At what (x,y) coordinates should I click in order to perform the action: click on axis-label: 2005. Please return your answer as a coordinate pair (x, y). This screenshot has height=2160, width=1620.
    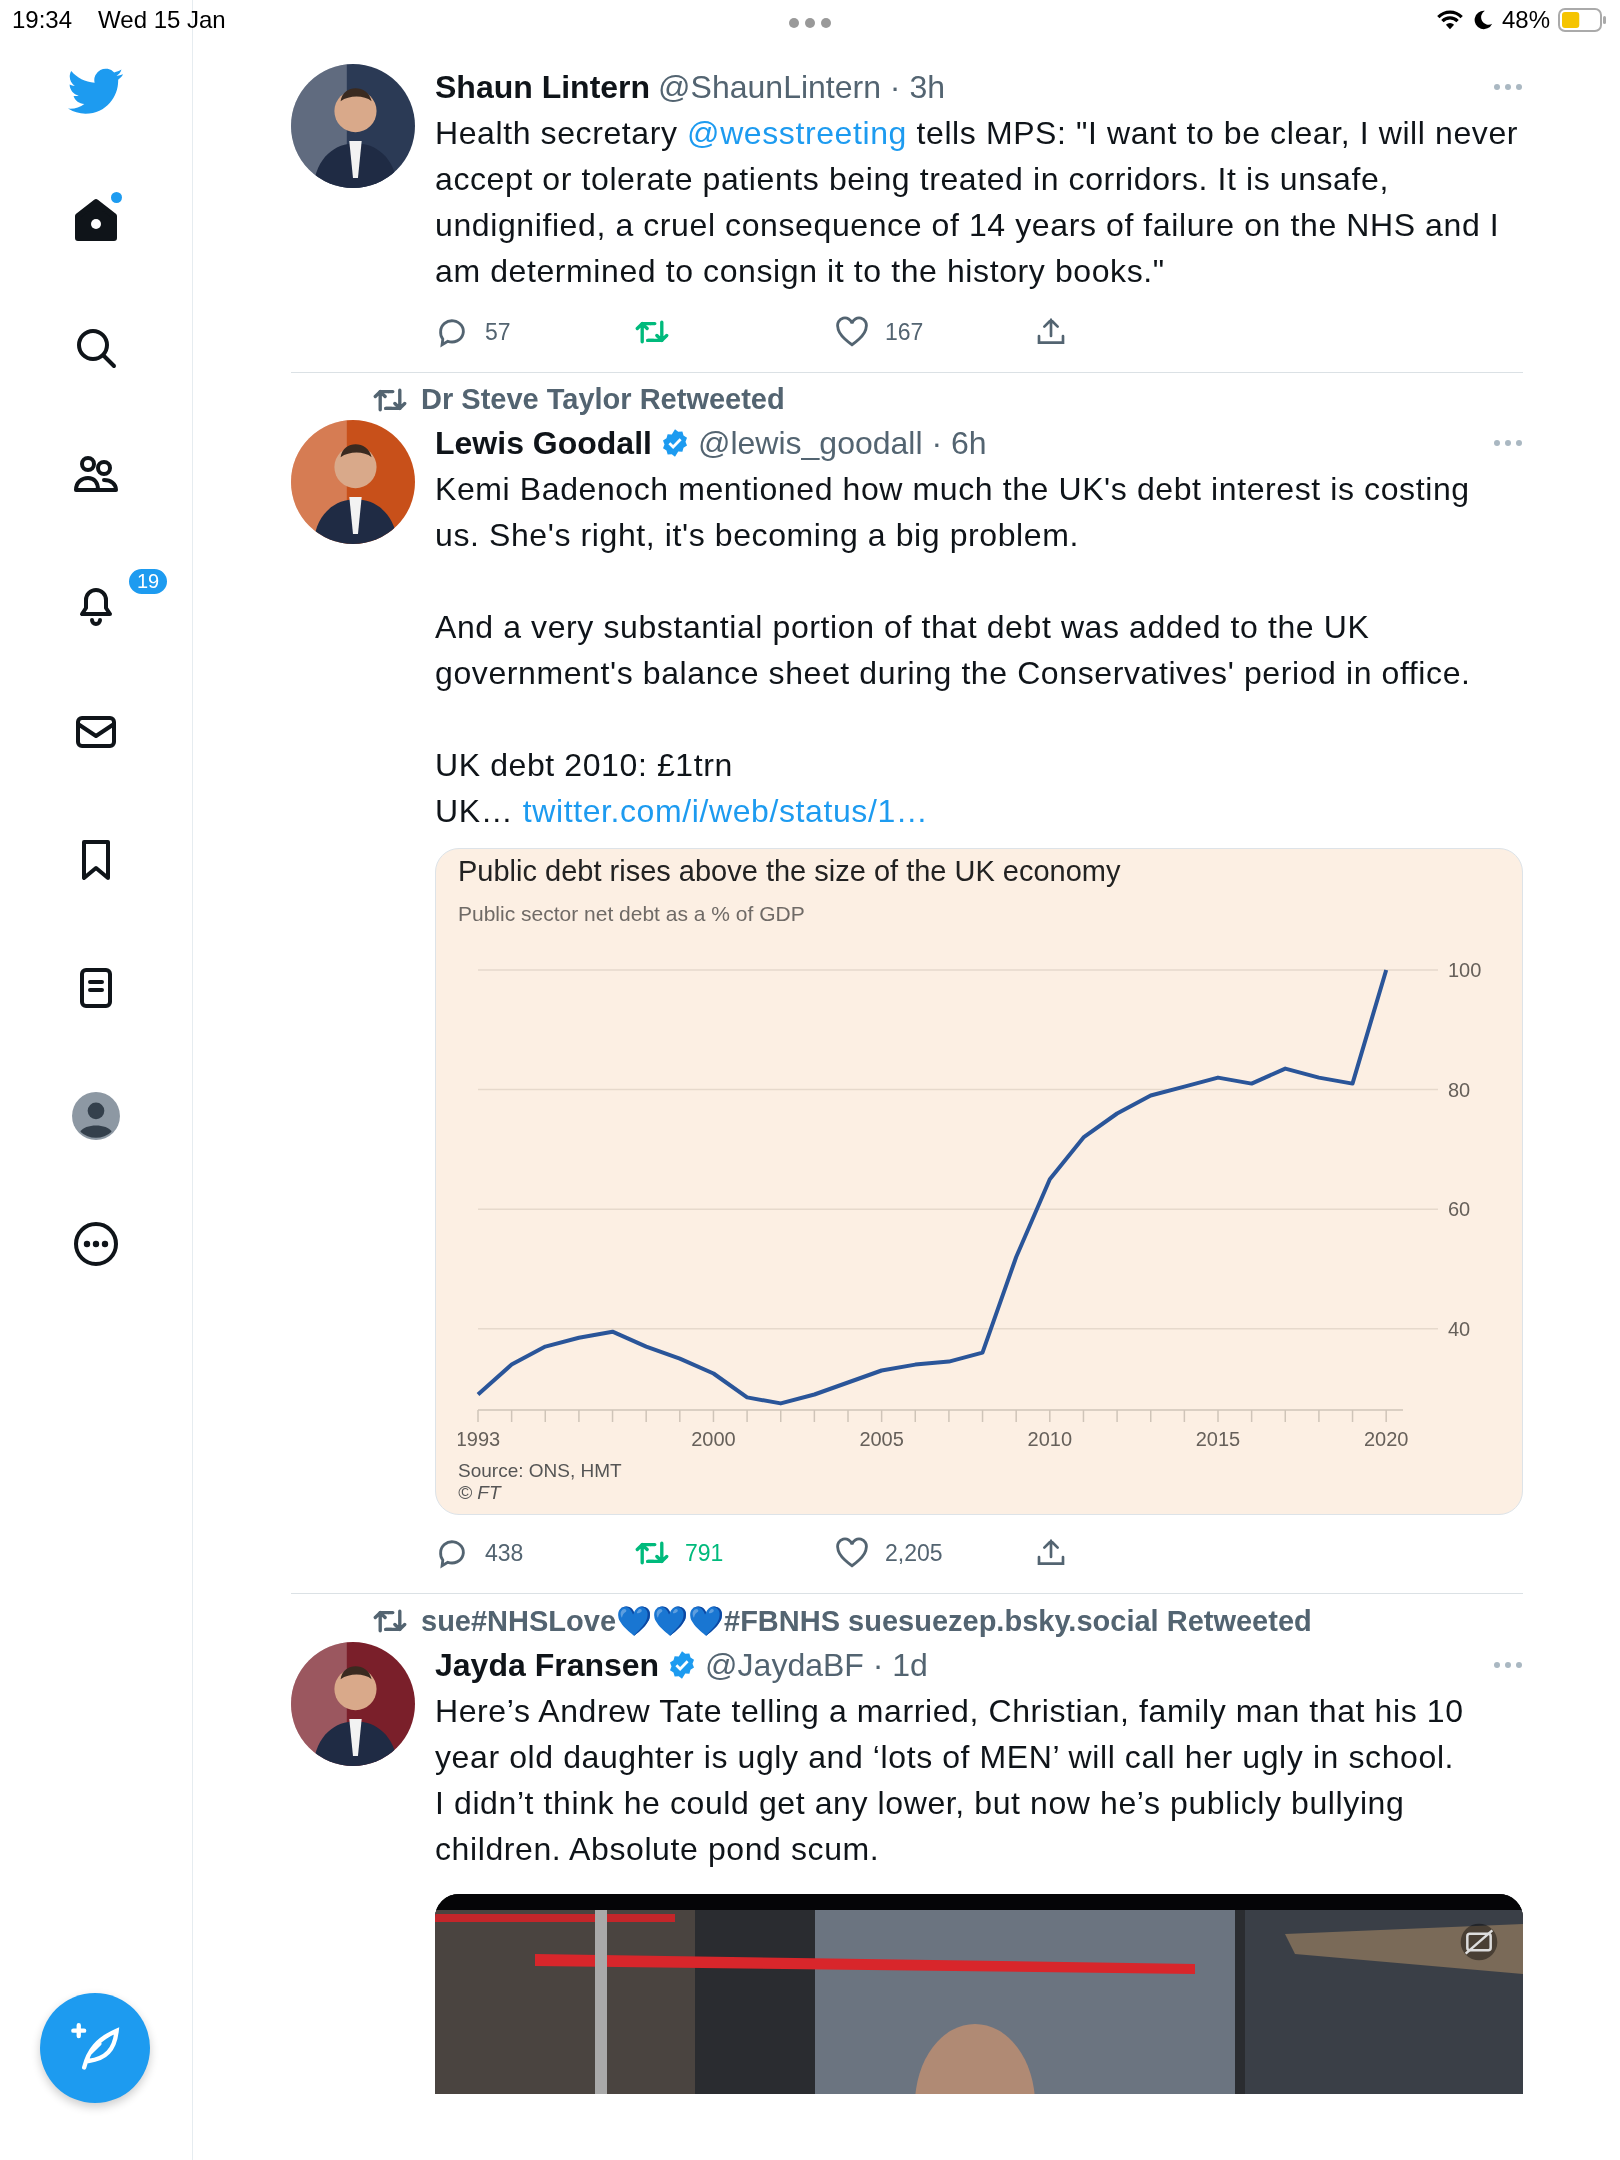
    Looking at the image, I should click on (881, 1439).